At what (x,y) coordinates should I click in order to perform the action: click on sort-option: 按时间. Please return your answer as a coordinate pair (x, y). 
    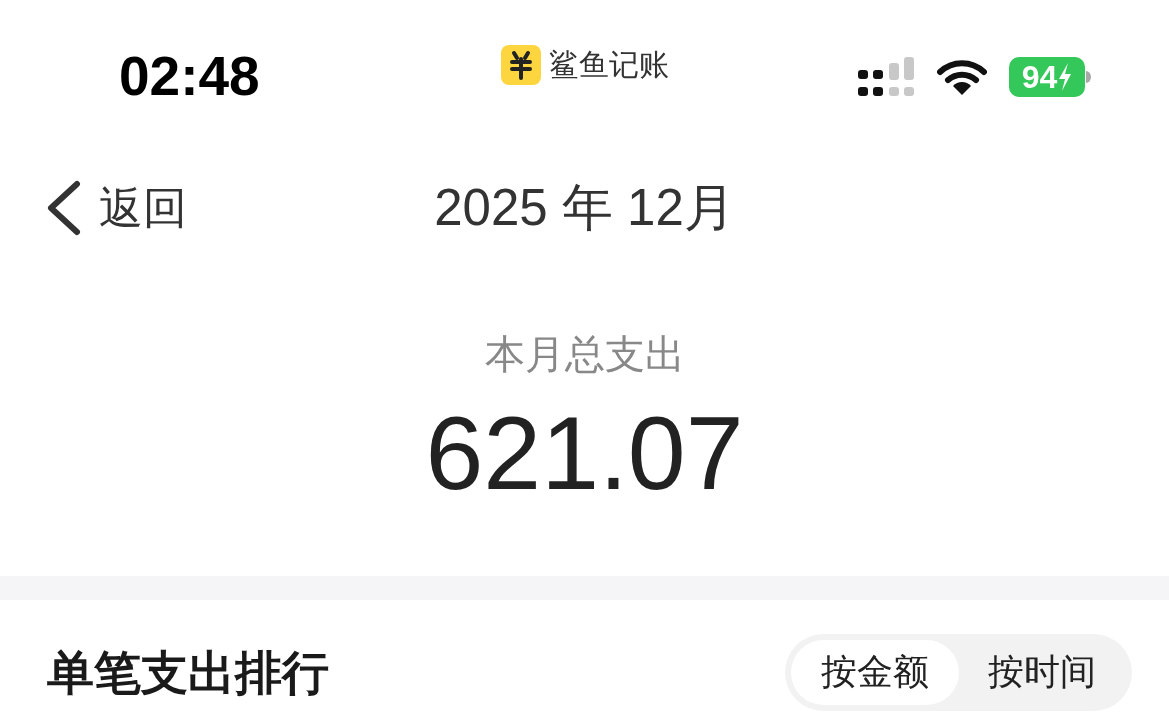
    Looking at the image, I should click on (1042, 672).